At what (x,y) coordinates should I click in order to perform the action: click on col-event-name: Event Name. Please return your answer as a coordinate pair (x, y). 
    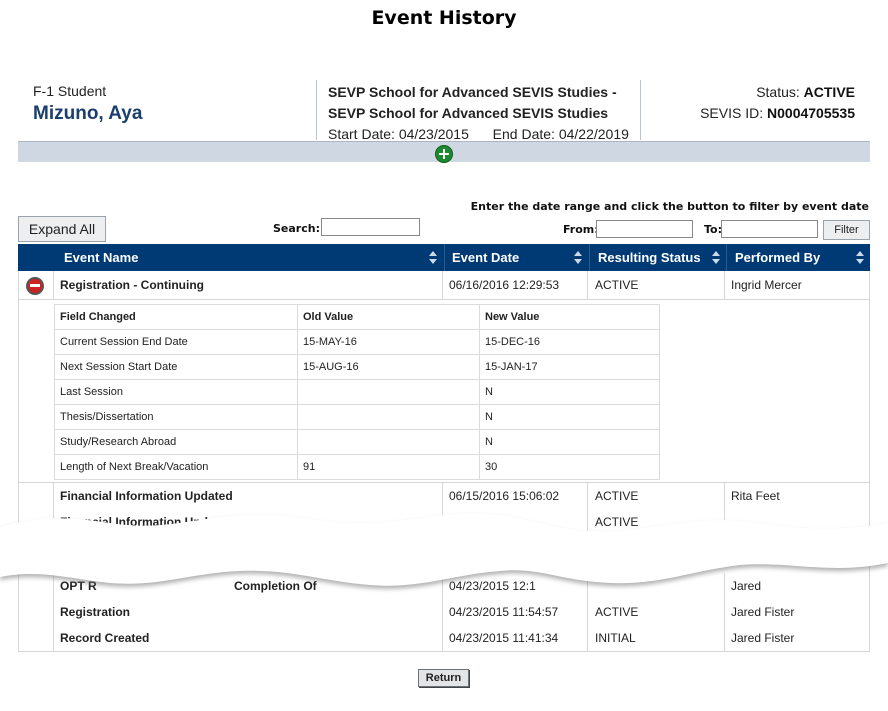
    Looking at the image, I should click on (101, 257).